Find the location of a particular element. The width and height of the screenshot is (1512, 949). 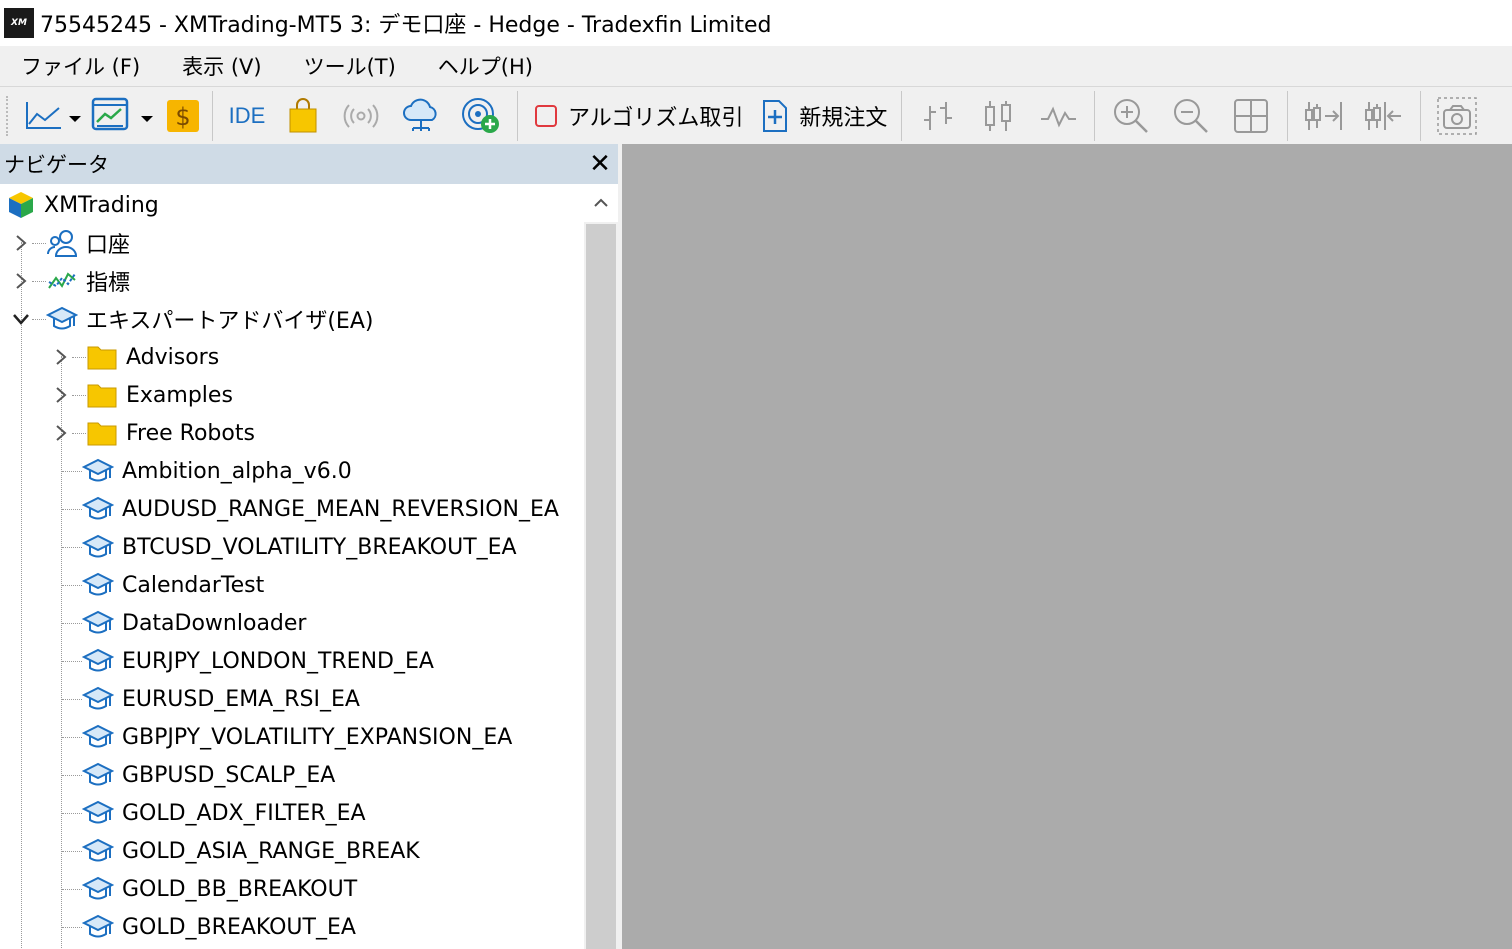

tree-root-xmtrading: XMTrading is located at coordinates (82, 205).